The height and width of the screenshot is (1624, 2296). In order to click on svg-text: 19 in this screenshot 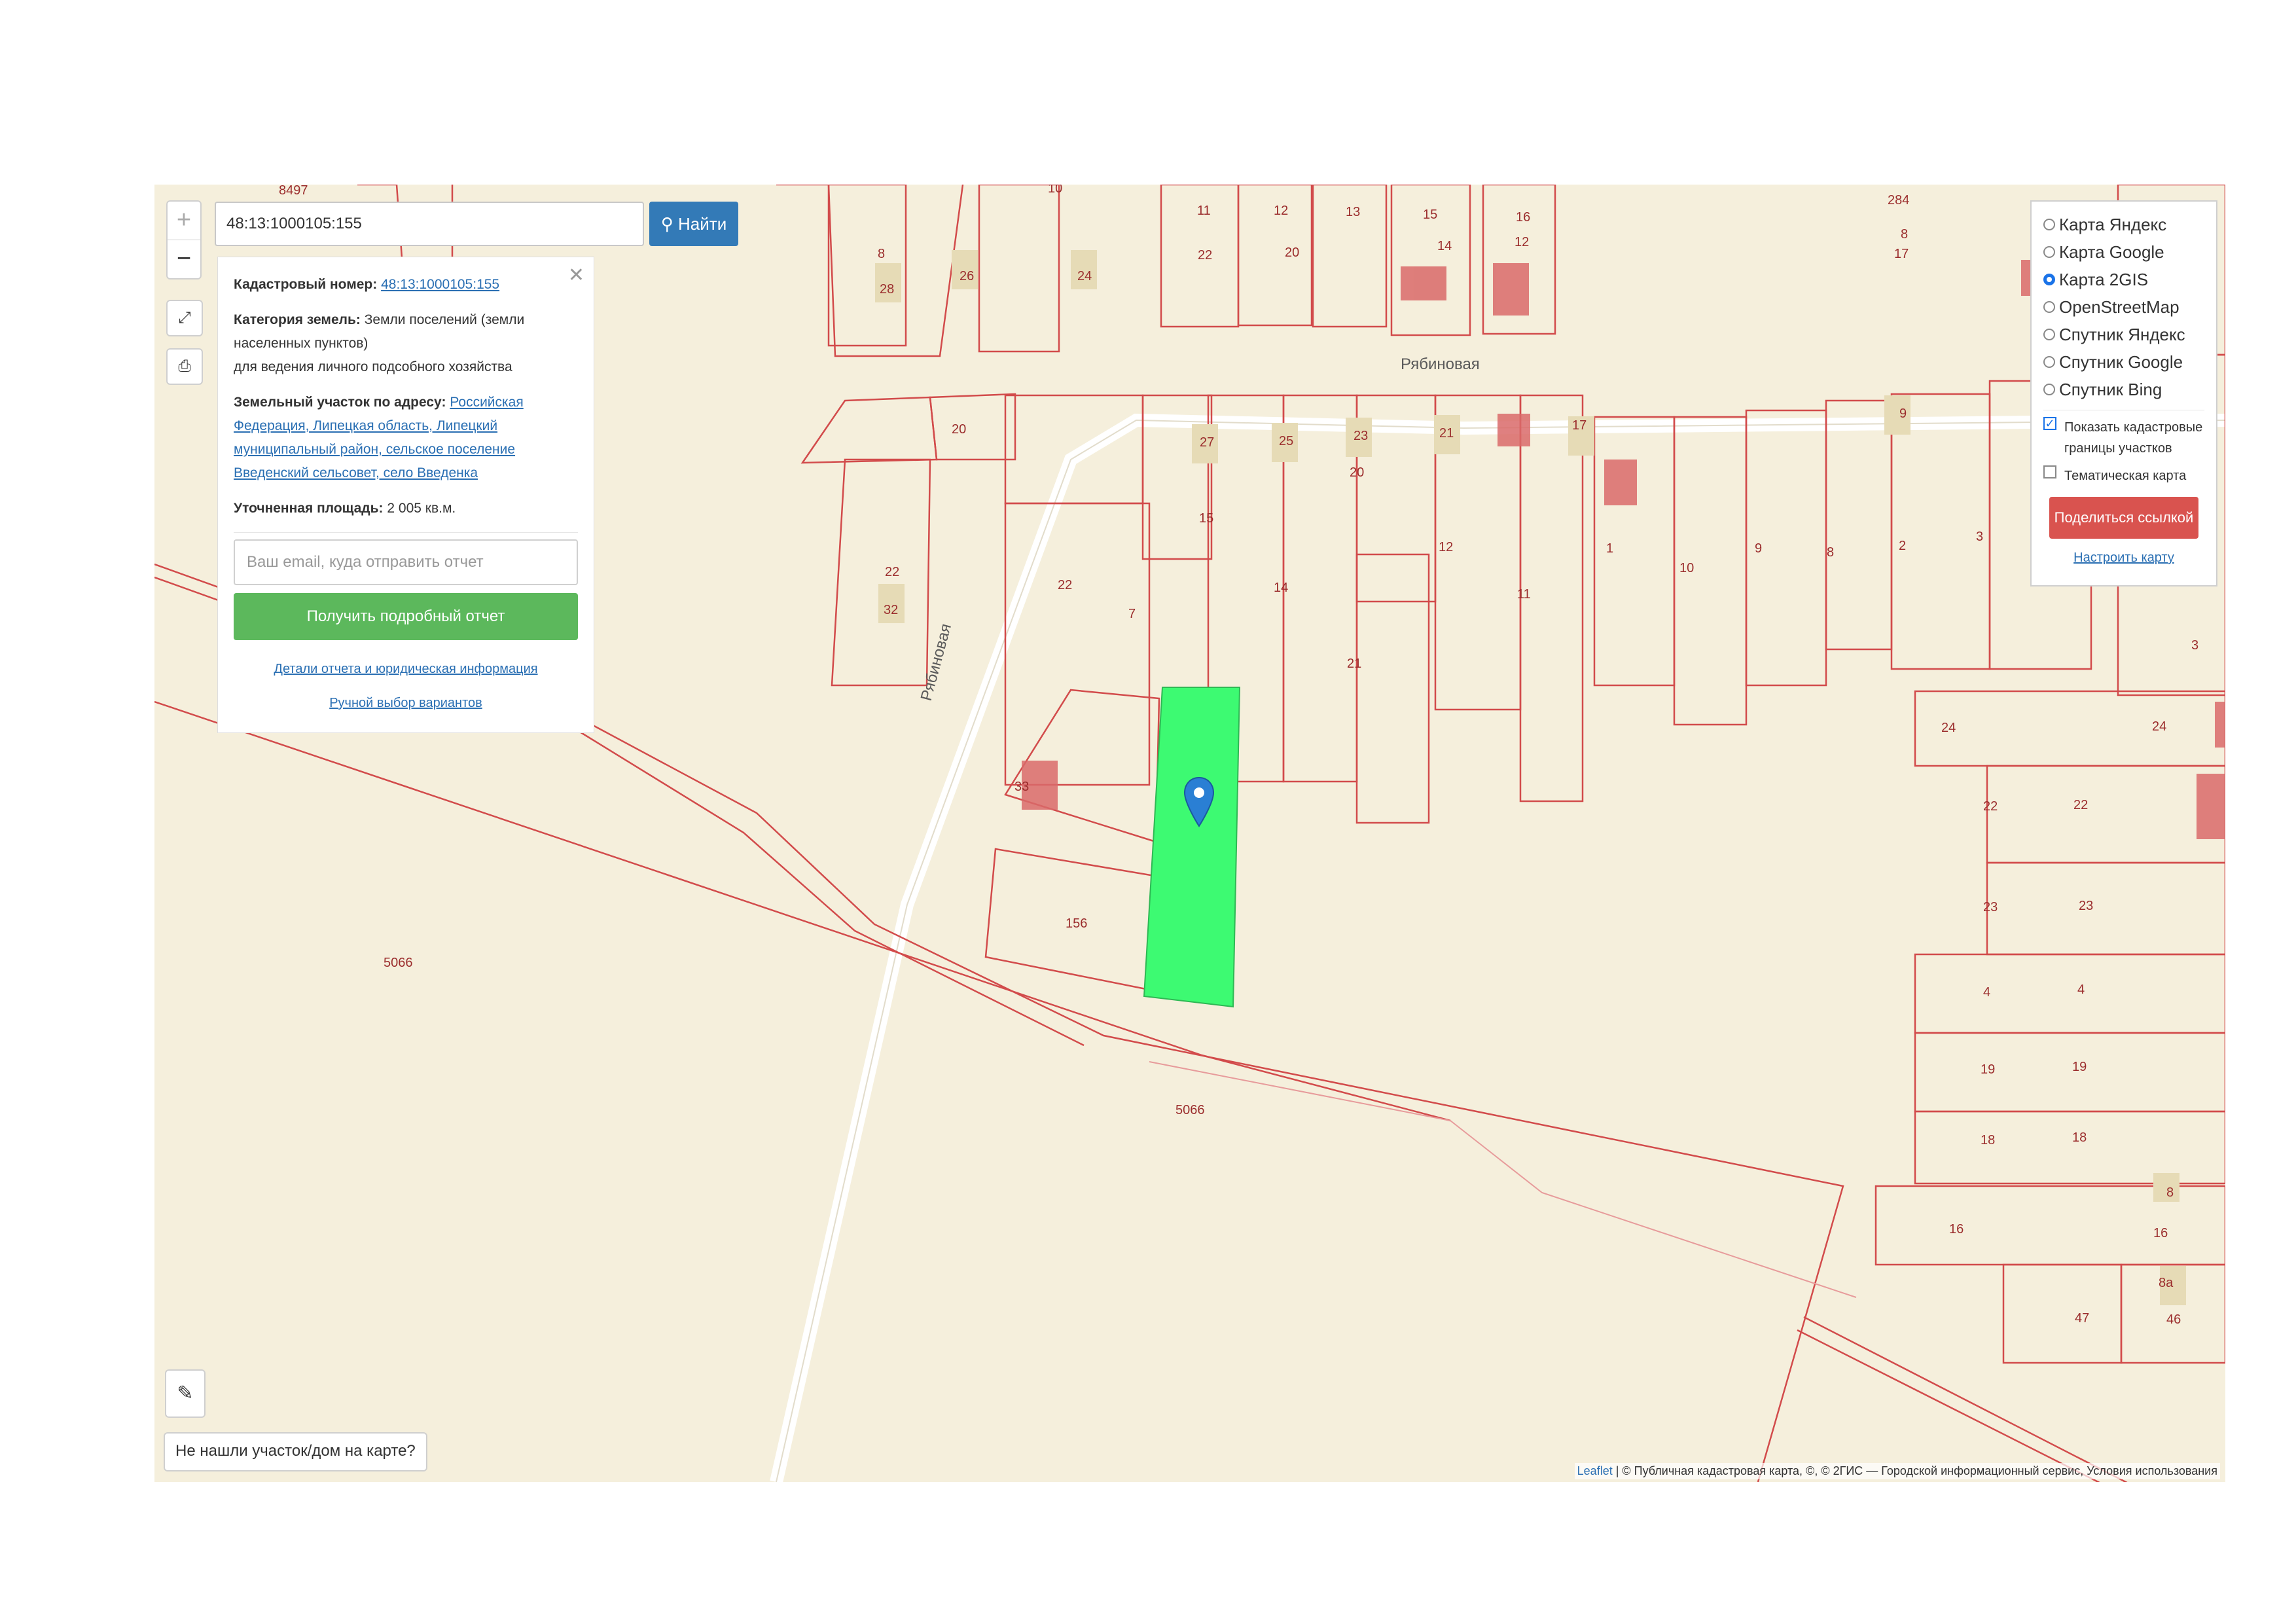, I will do `click(1988, 1069)`.